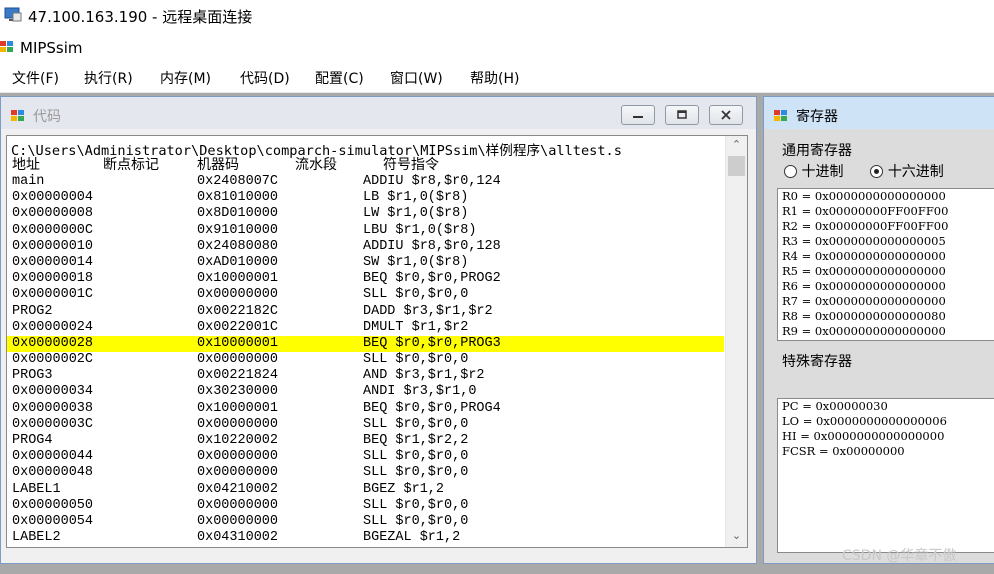 This screenshot has height=574, width=994. I want to click on header-machine-code: 机器码, so click(218, 165).